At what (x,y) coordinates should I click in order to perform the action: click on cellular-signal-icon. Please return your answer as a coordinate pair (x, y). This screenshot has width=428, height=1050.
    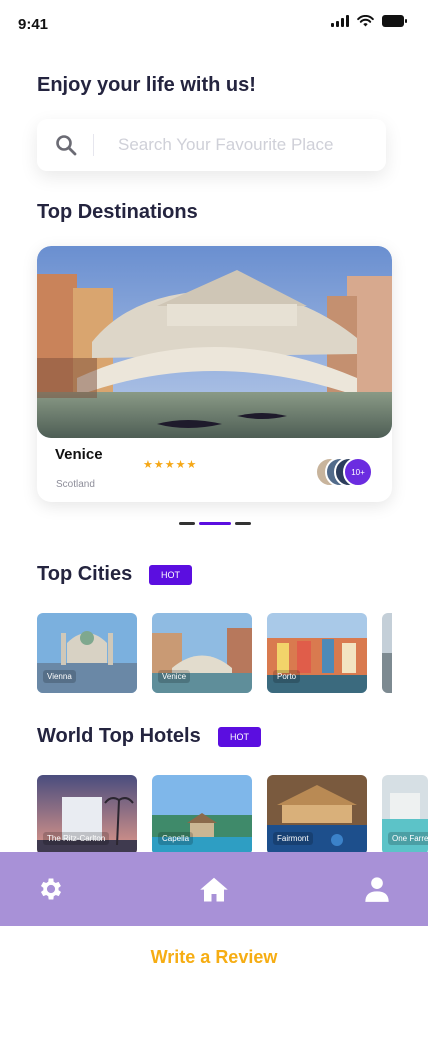
    Looking at the image, I should click on (340, 21).